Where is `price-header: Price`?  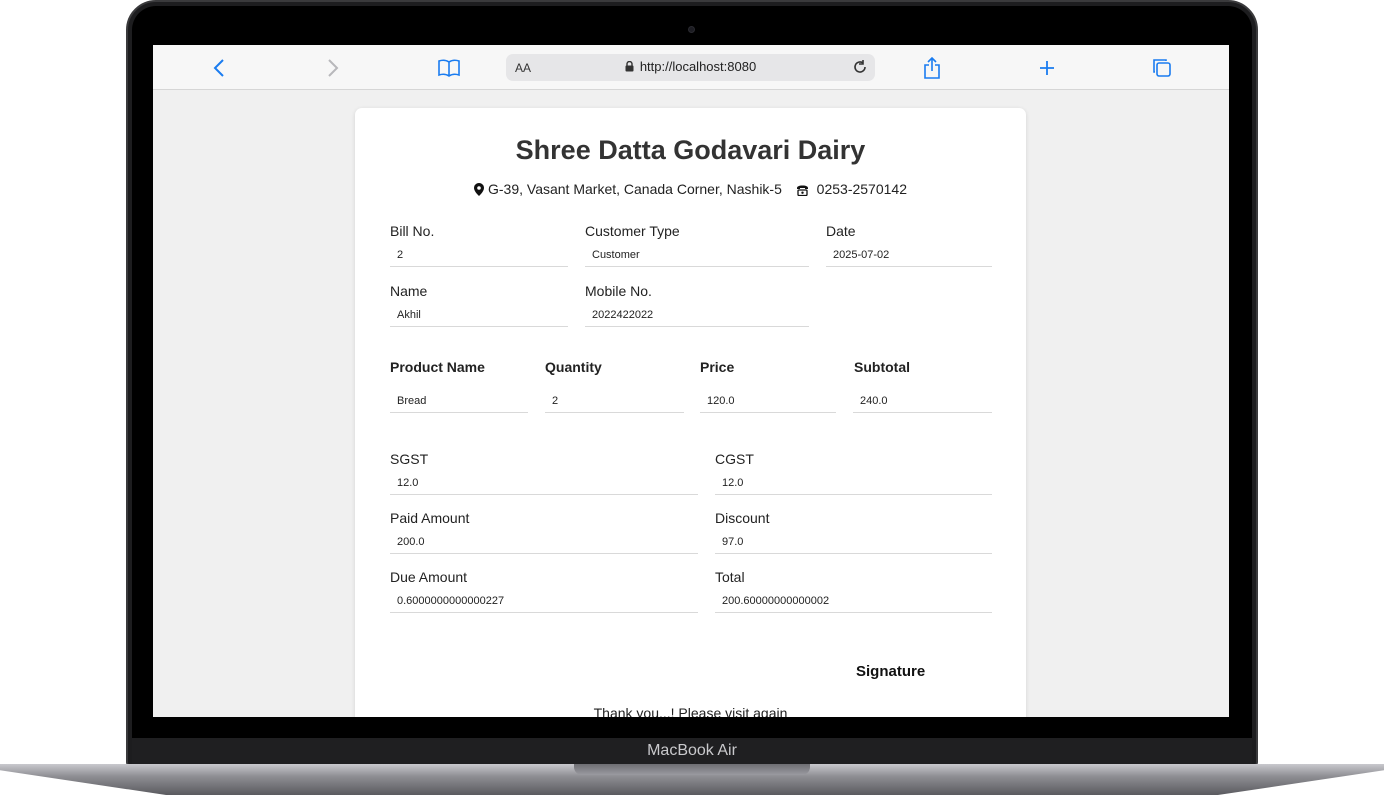
price-header: Price is located at coordinates (717, 367).